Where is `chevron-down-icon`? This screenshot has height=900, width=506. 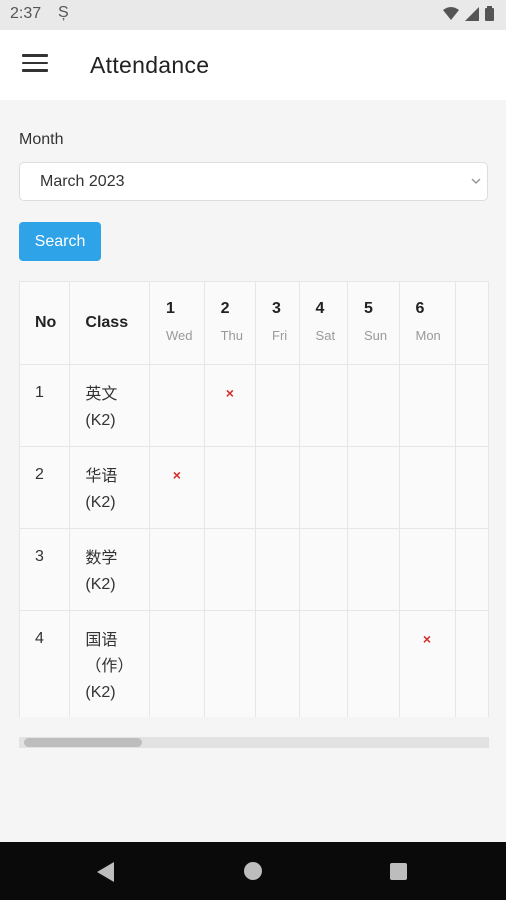 chevron-down-icon is located at coordinates (476, 181).